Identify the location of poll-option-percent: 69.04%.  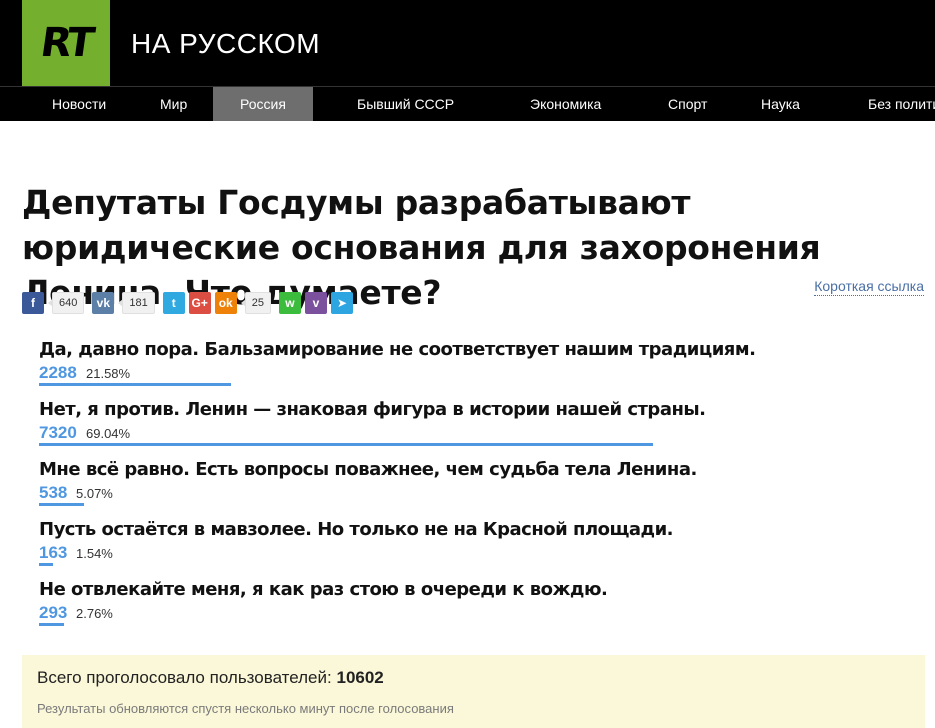
(108, 433).